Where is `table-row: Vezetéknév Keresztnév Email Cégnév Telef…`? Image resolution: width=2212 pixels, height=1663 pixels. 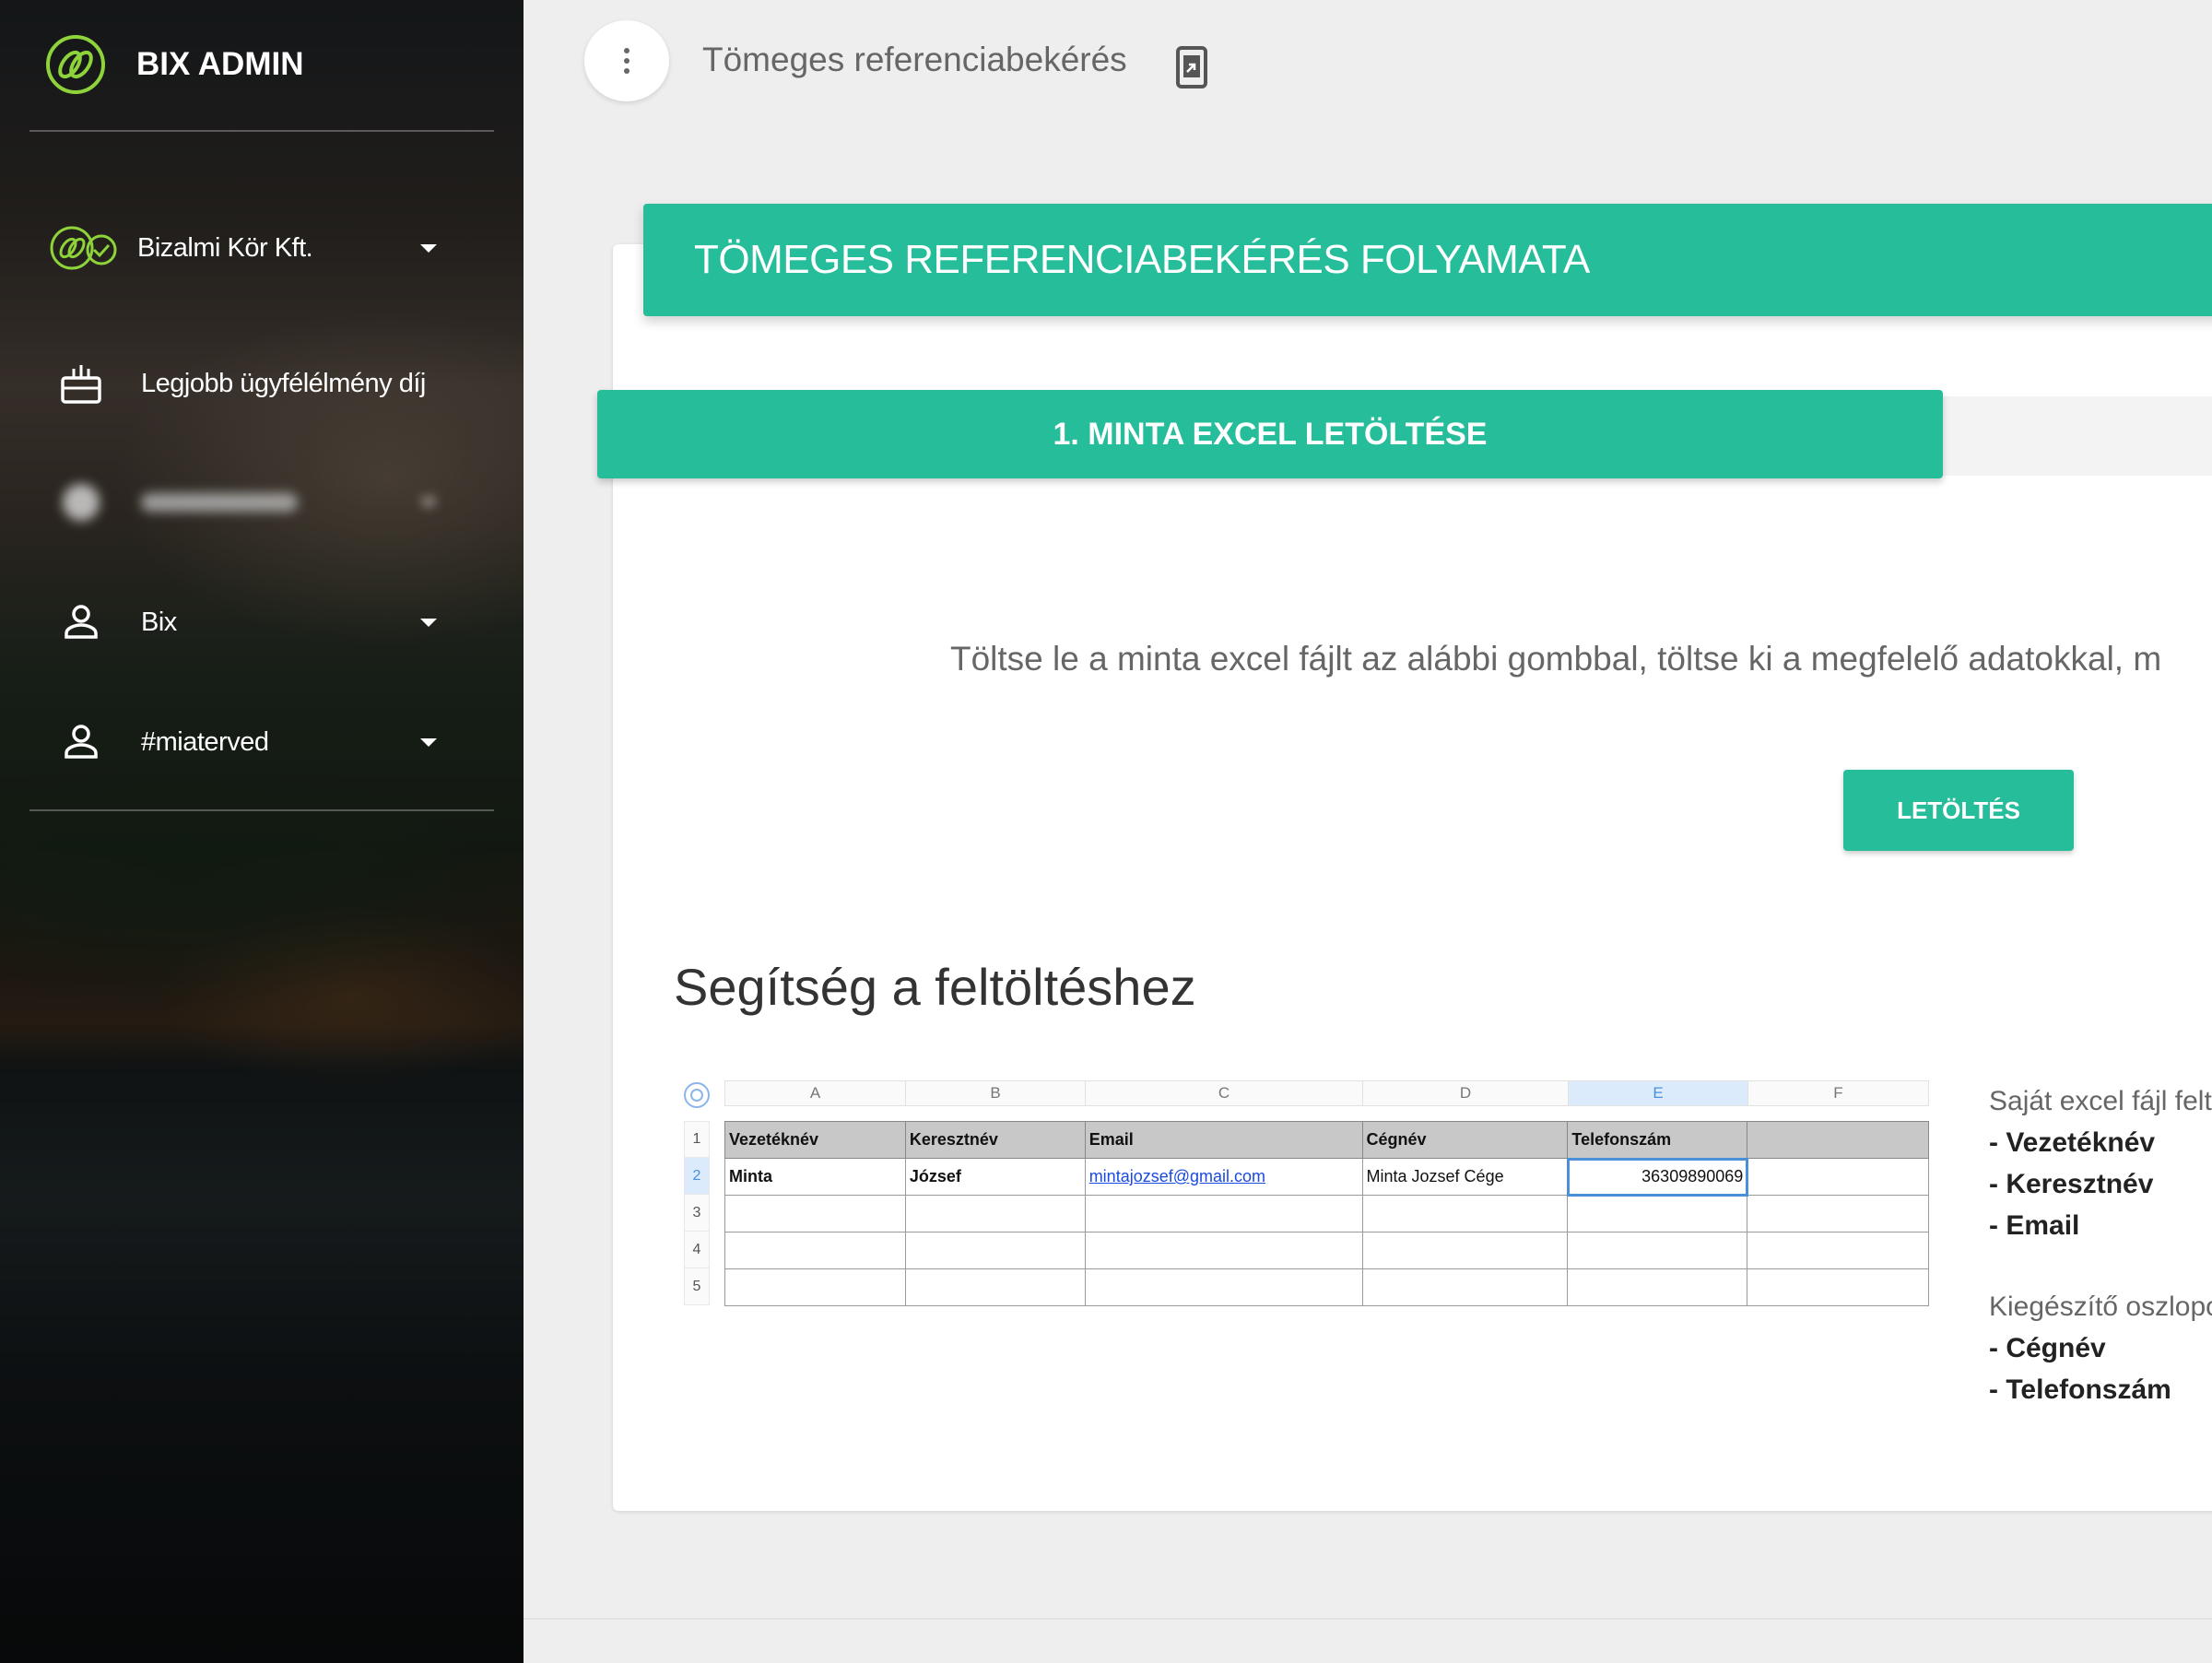
table-row: Vezetéknév Keresztnév Email Cégnév Telef… is located at coordinates (1326, 1140).